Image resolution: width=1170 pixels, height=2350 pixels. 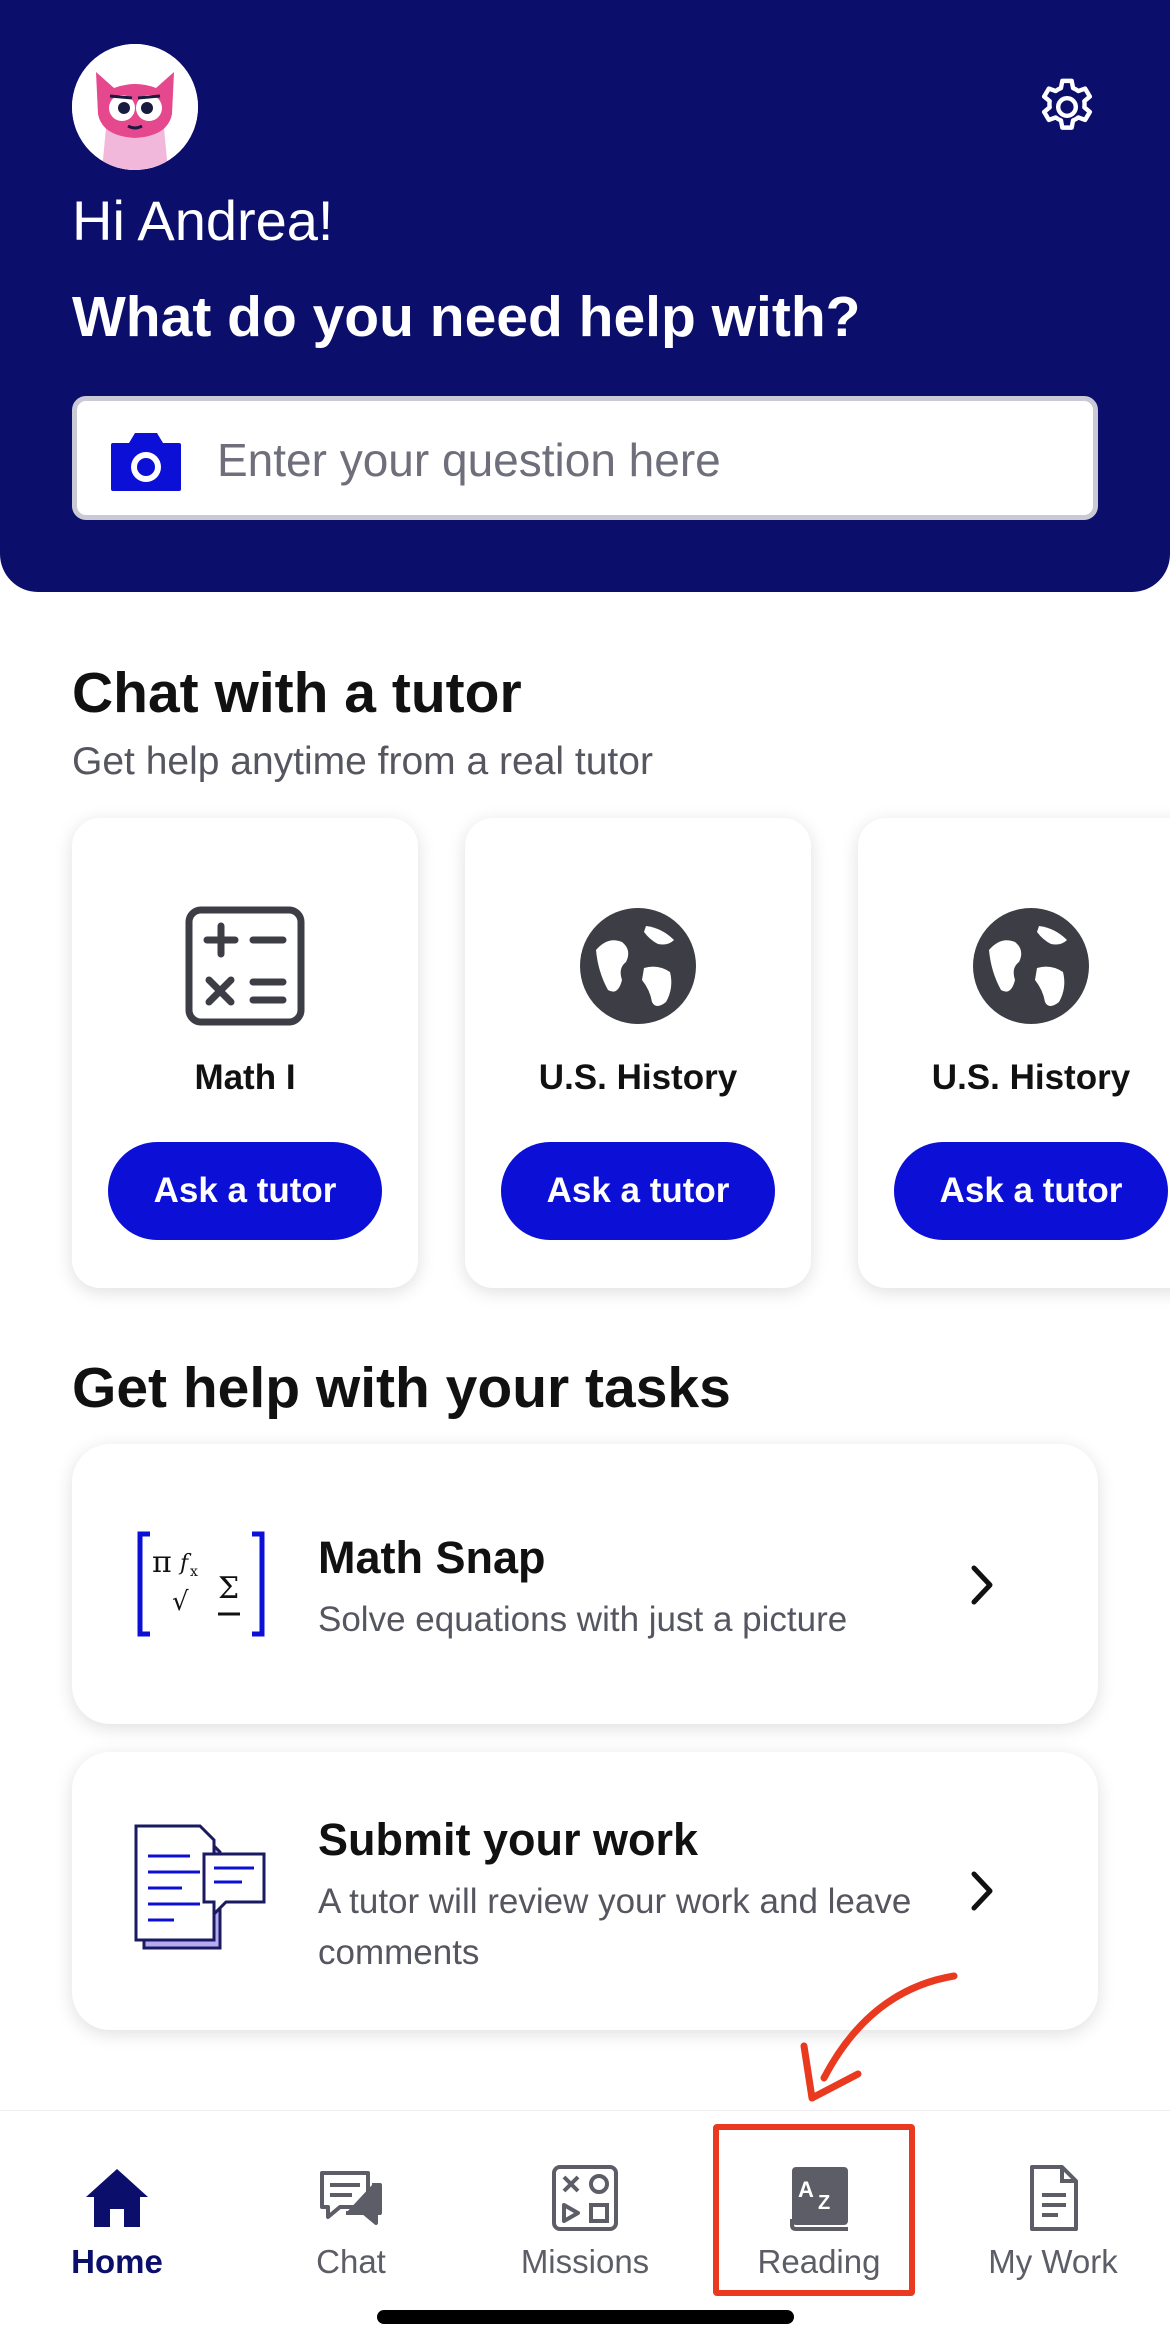 I want to click on section-subtitle-tutor: Get help anytime from a real tutor, so click(x=362, y=761).